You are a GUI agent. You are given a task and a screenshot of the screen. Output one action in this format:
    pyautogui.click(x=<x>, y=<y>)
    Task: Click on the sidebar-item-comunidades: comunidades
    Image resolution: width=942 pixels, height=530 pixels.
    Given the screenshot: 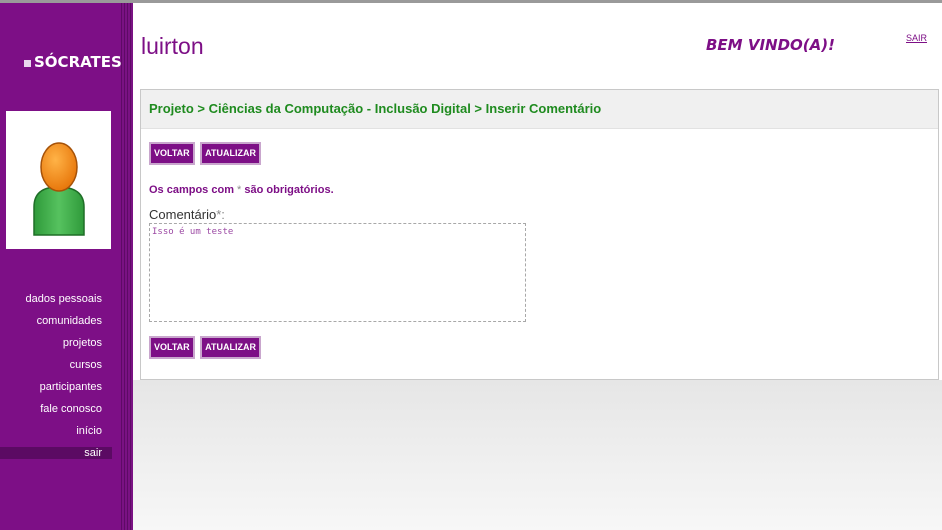 What is the action you would take?
    pyautogui.click(x=56, y=321)
    